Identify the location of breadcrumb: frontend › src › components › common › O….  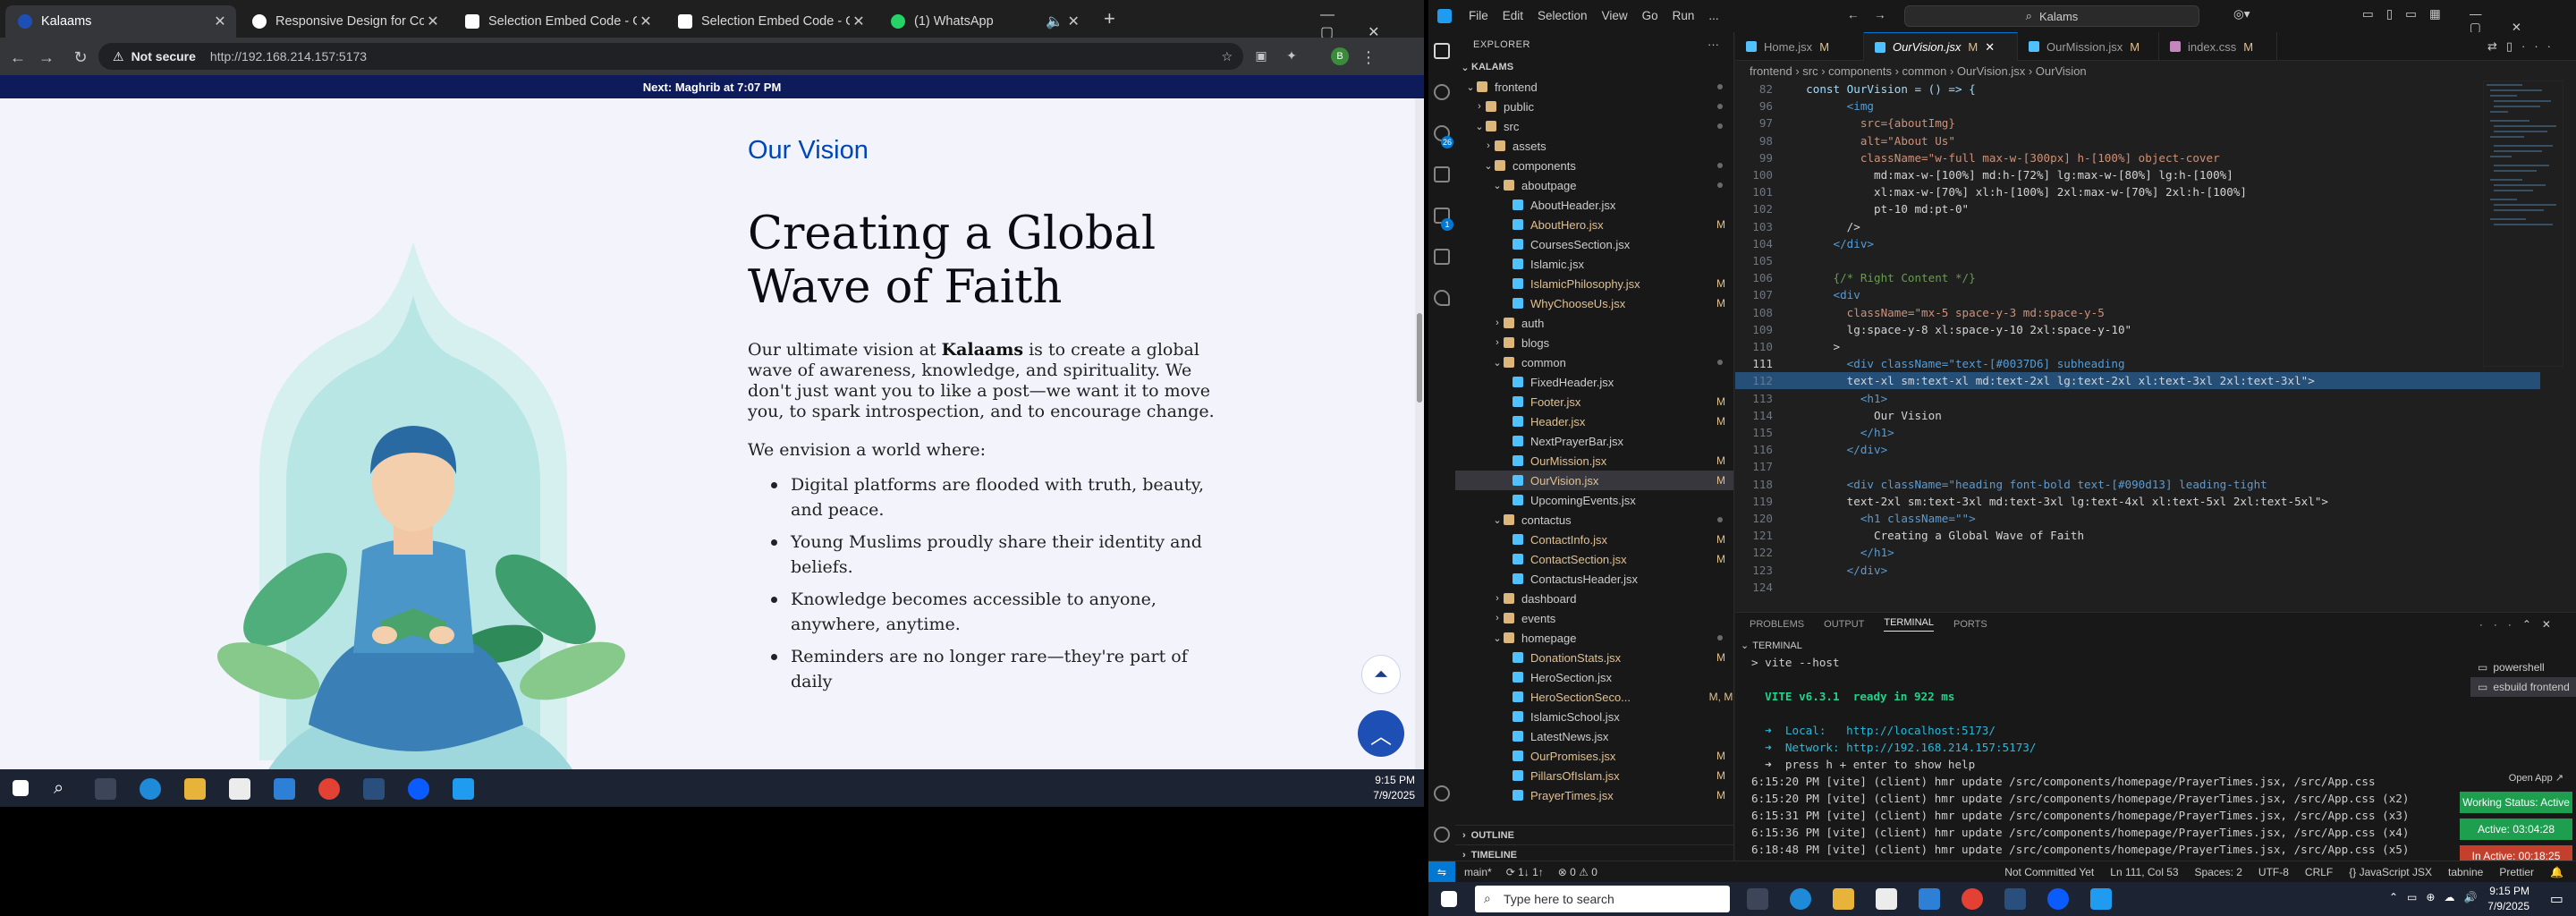
(2155, 71).